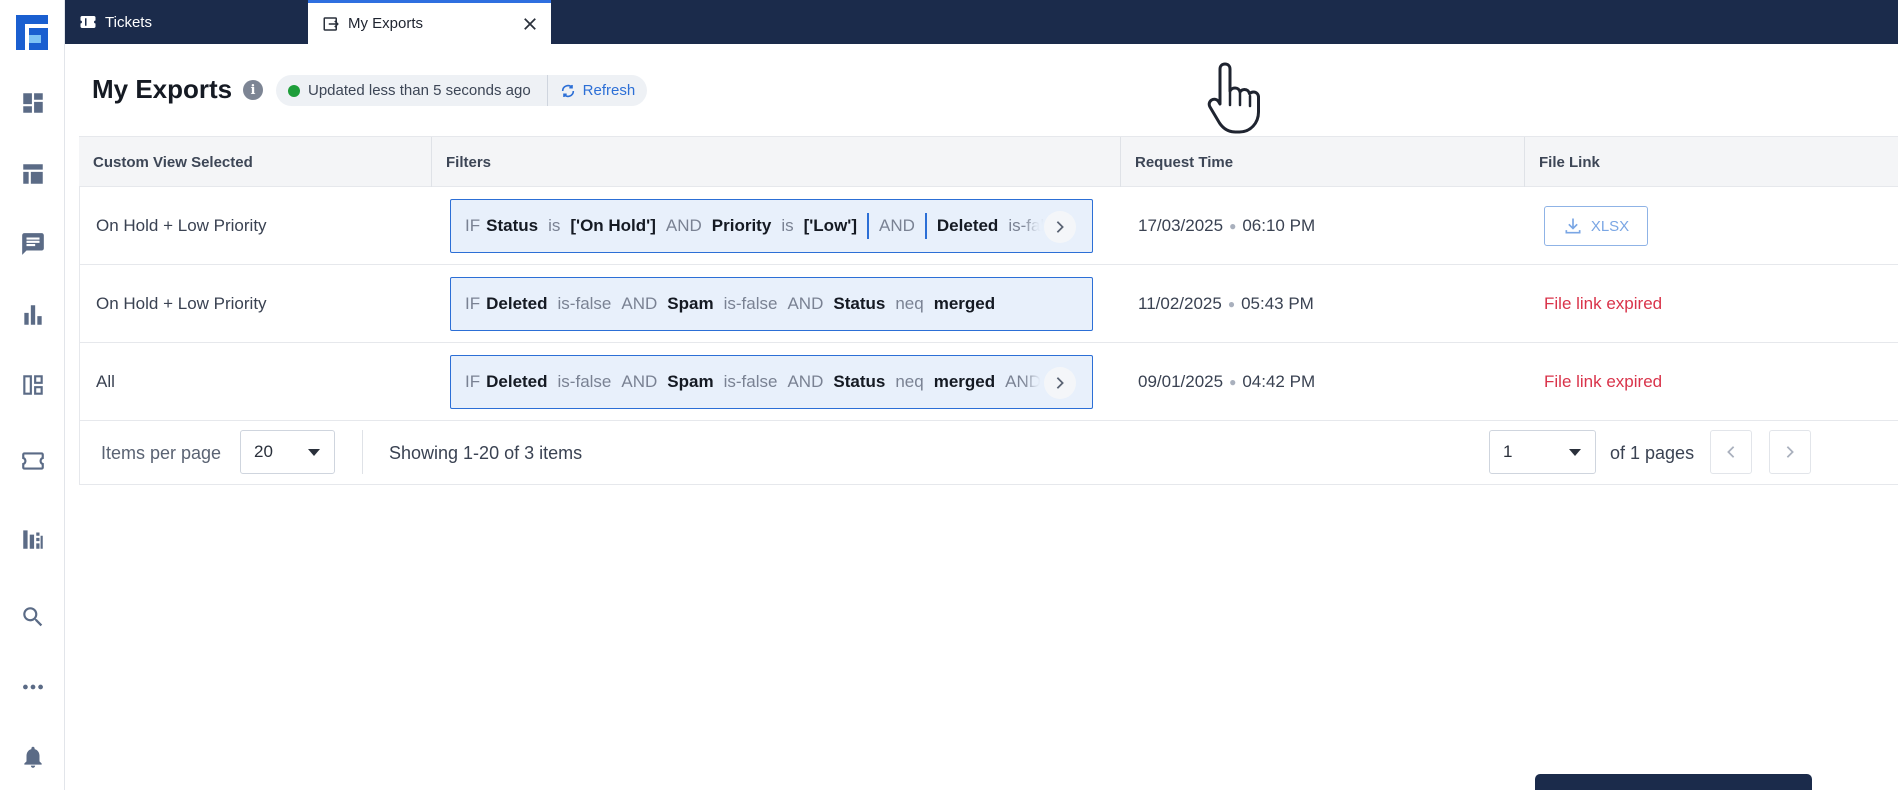  I want to click on tab-label: My Exports, so click(386, 23).